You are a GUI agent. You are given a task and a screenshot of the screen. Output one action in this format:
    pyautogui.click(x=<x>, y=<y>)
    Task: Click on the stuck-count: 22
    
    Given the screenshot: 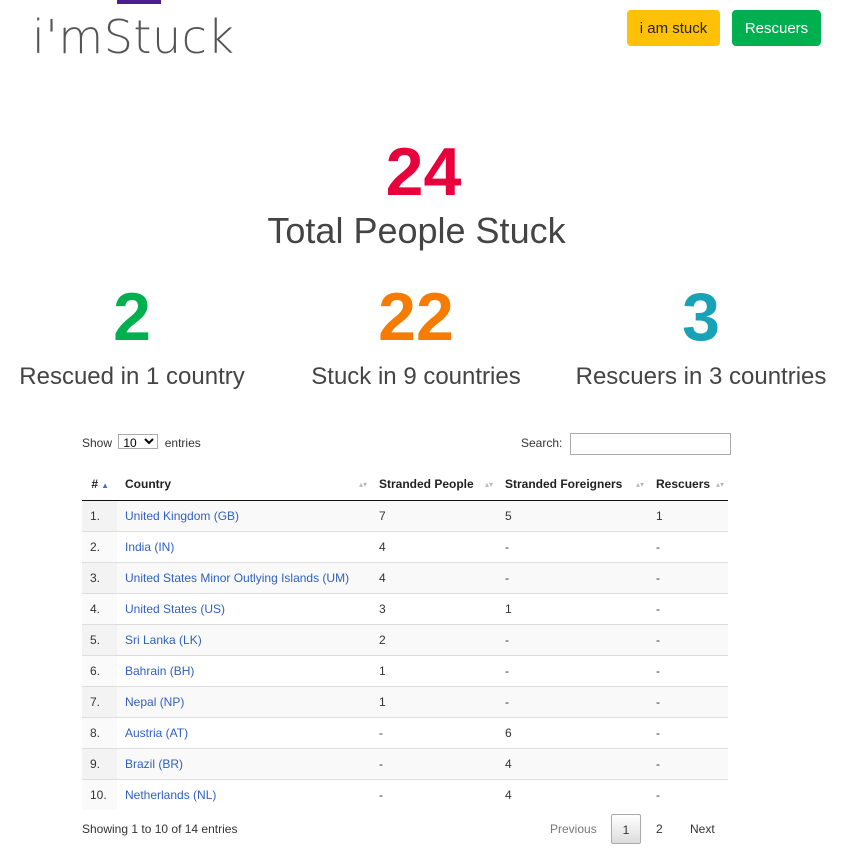 What is the action you would take?
    pyautogui.click(x=416, y=317)
    